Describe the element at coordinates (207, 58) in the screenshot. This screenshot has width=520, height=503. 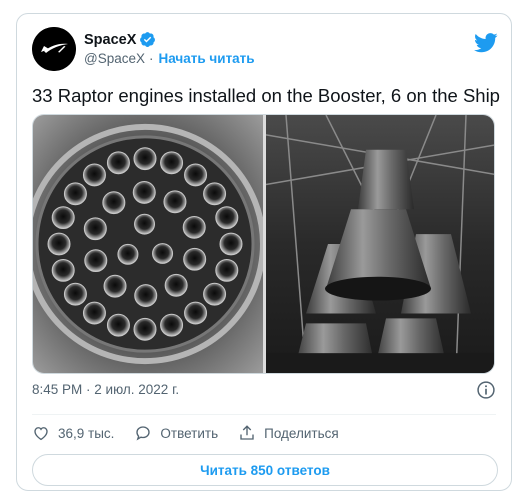
I see `follow-button: Начать читать` at that location.